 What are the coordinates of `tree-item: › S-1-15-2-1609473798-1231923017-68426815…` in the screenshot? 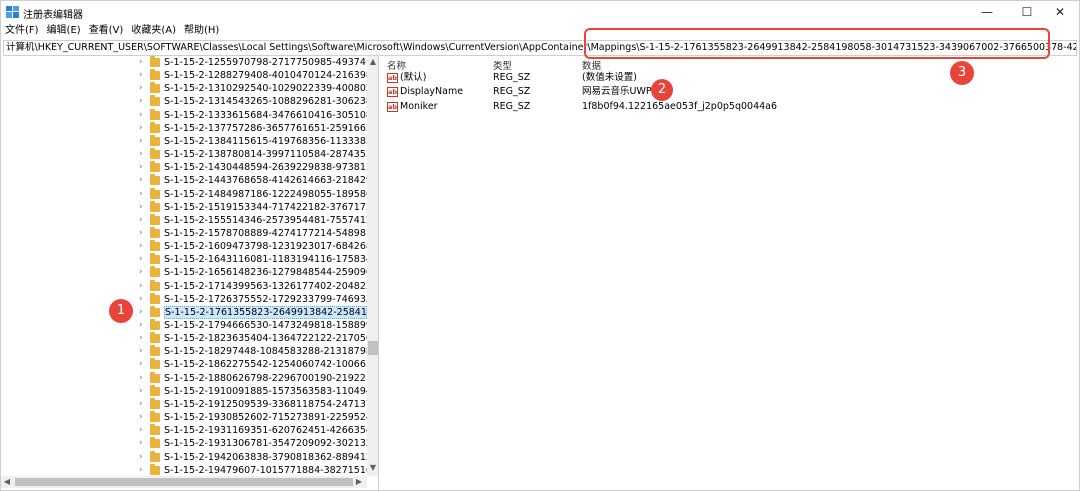 It's located at (184, 246).